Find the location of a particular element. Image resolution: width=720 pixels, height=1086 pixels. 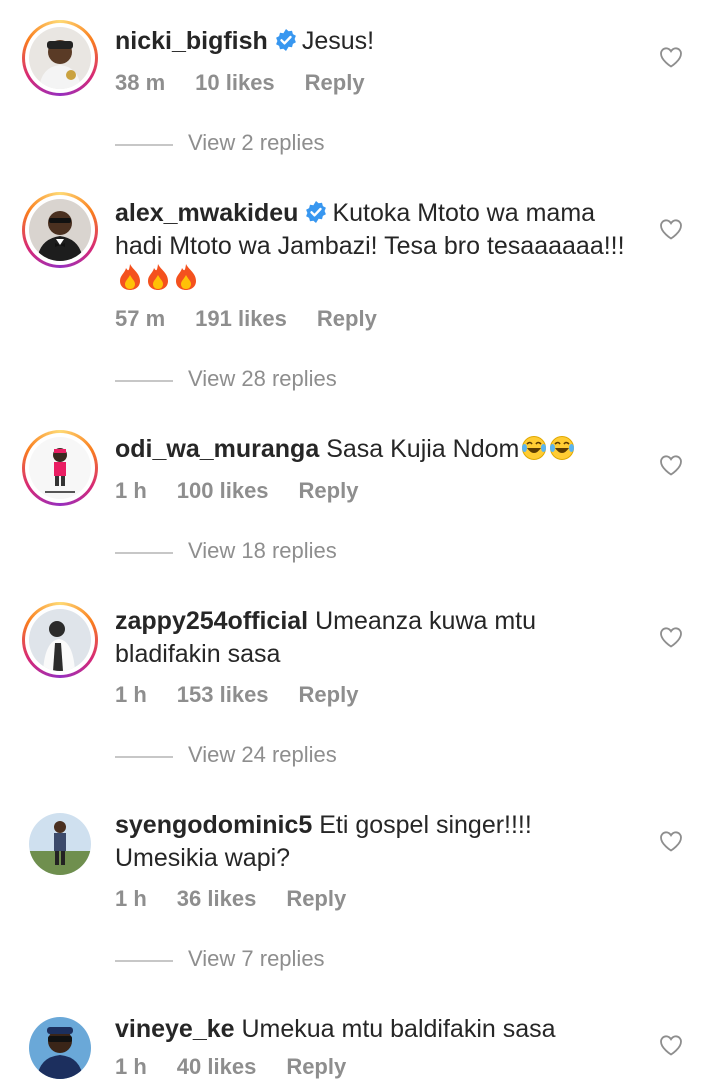

comment-likes: 191 likes is located at coordinates (241, 318).